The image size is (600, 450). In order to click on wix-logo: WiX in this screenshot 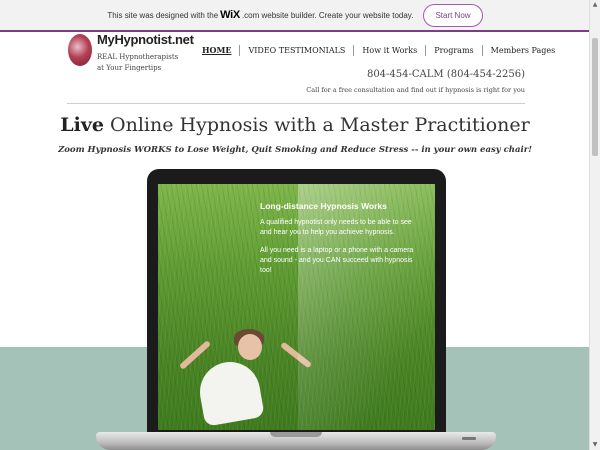, I will do `click(230, 15)`.